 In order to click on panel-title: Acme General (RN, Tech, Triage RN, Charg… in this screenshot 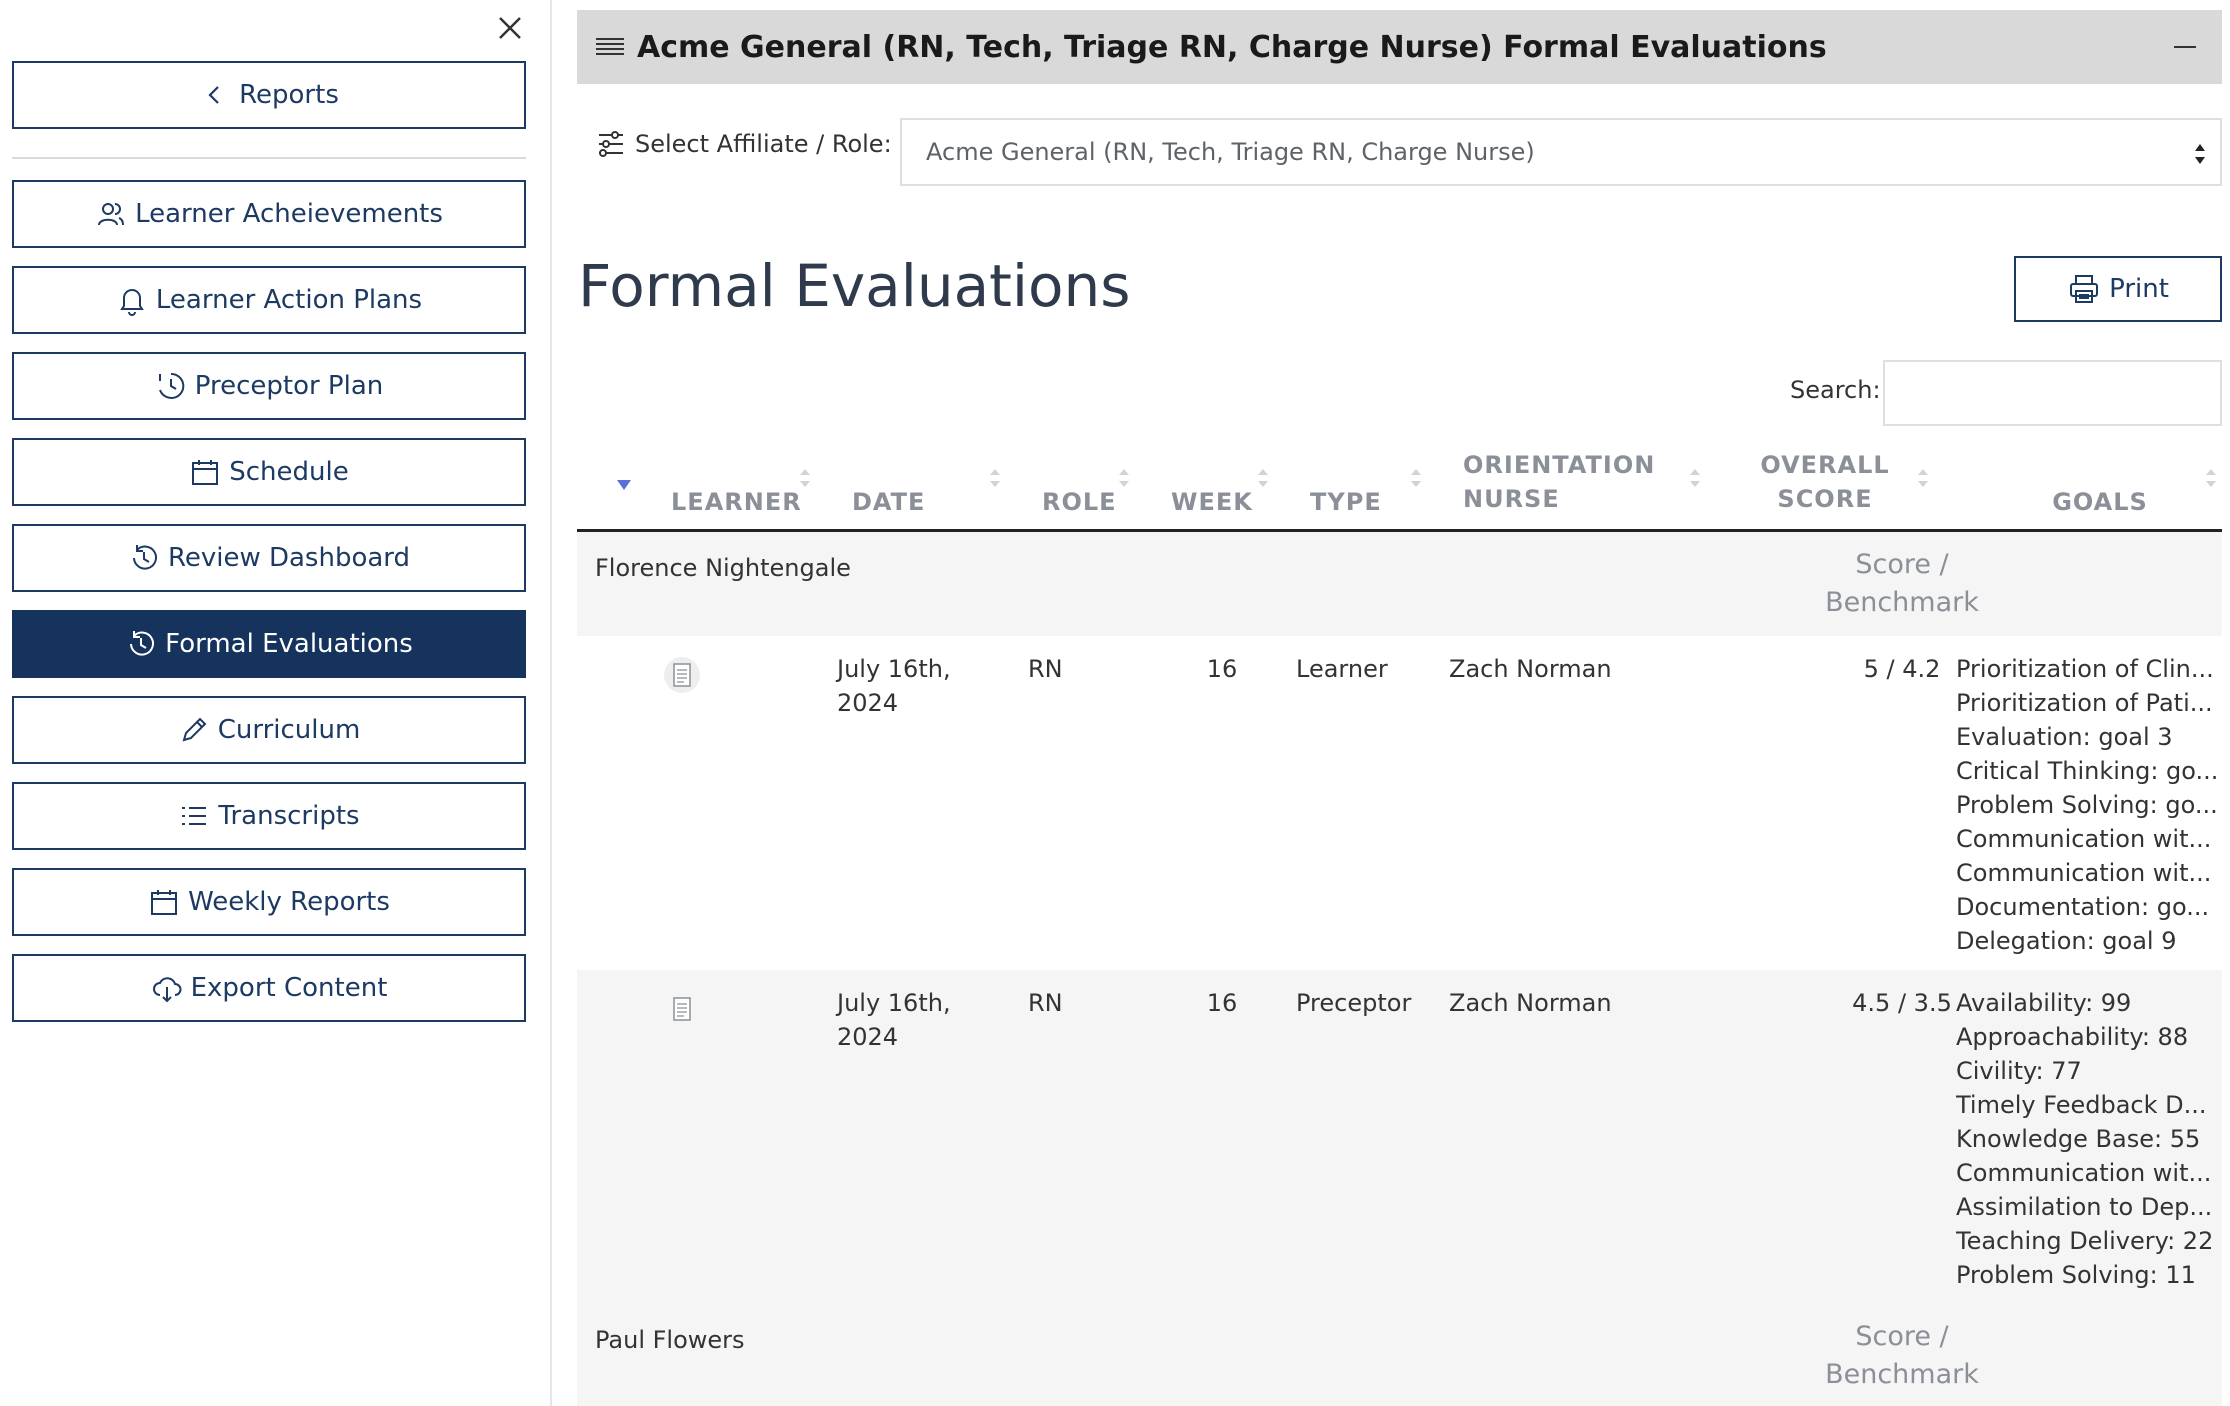, I will do `click(1232, 47)`.